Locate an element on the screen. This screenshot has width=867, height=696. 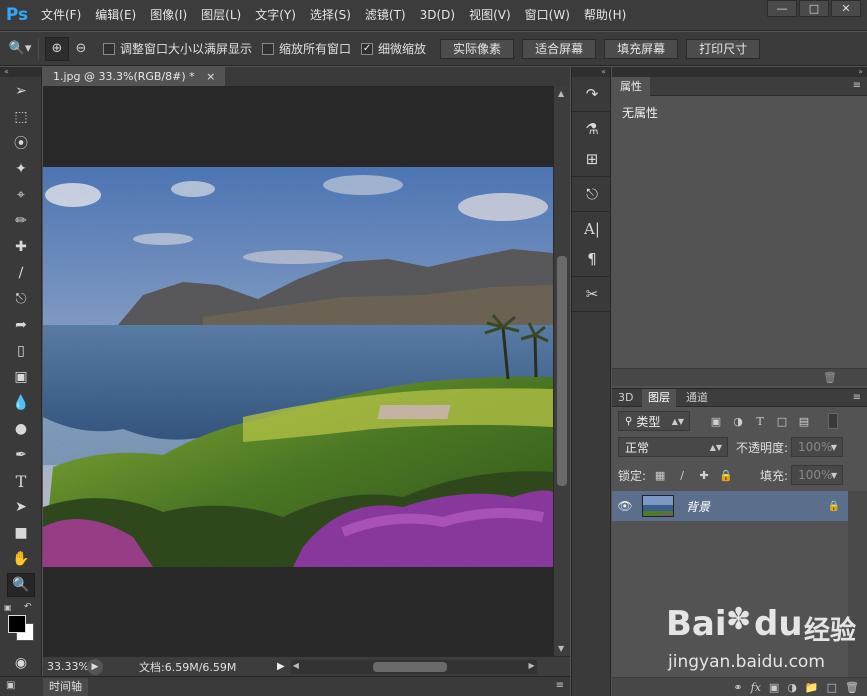
link-layers-icon: ⚭ is located at coordinates (737, 687).